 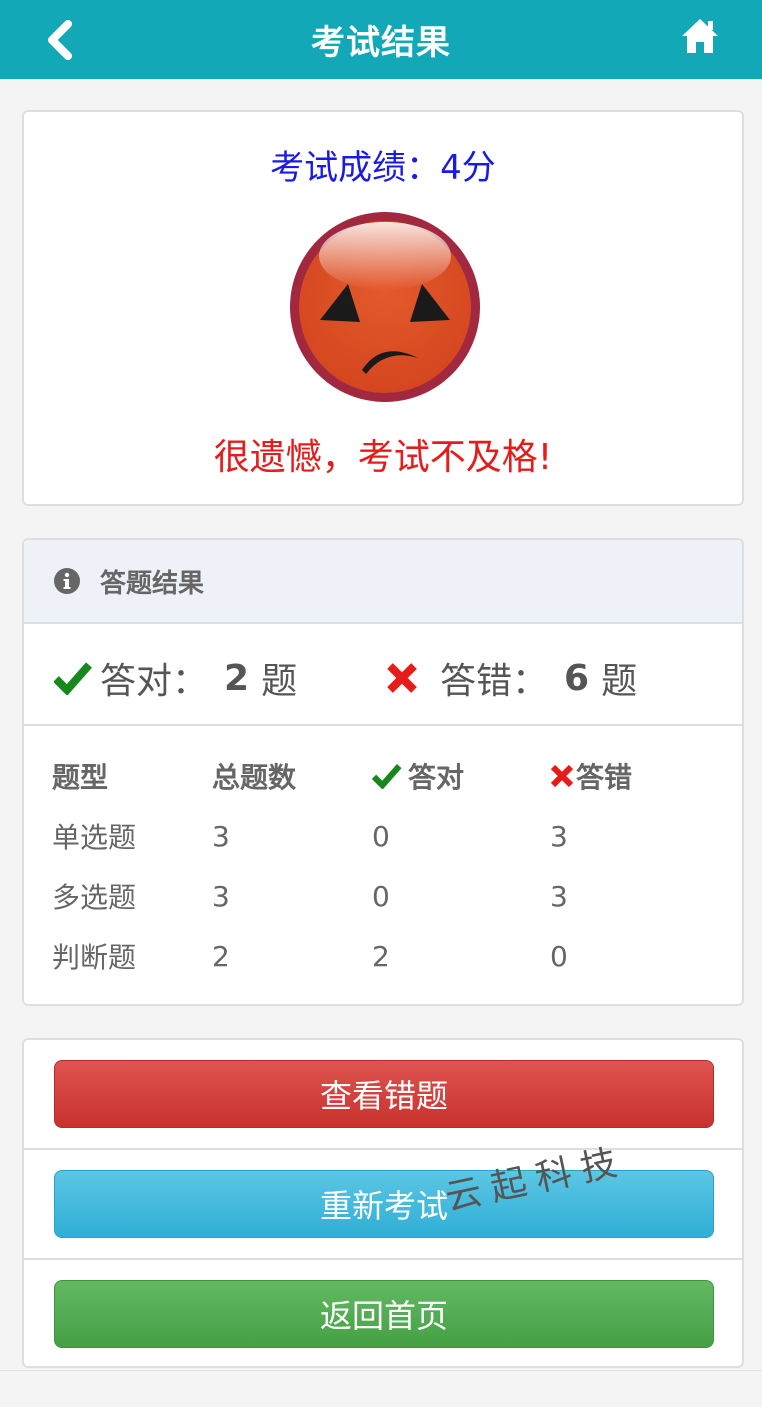 What do you see at coordinates (494, 681) in the screenshot?
I see `wrong-label: 答错：` at bounding box center [494, 681].